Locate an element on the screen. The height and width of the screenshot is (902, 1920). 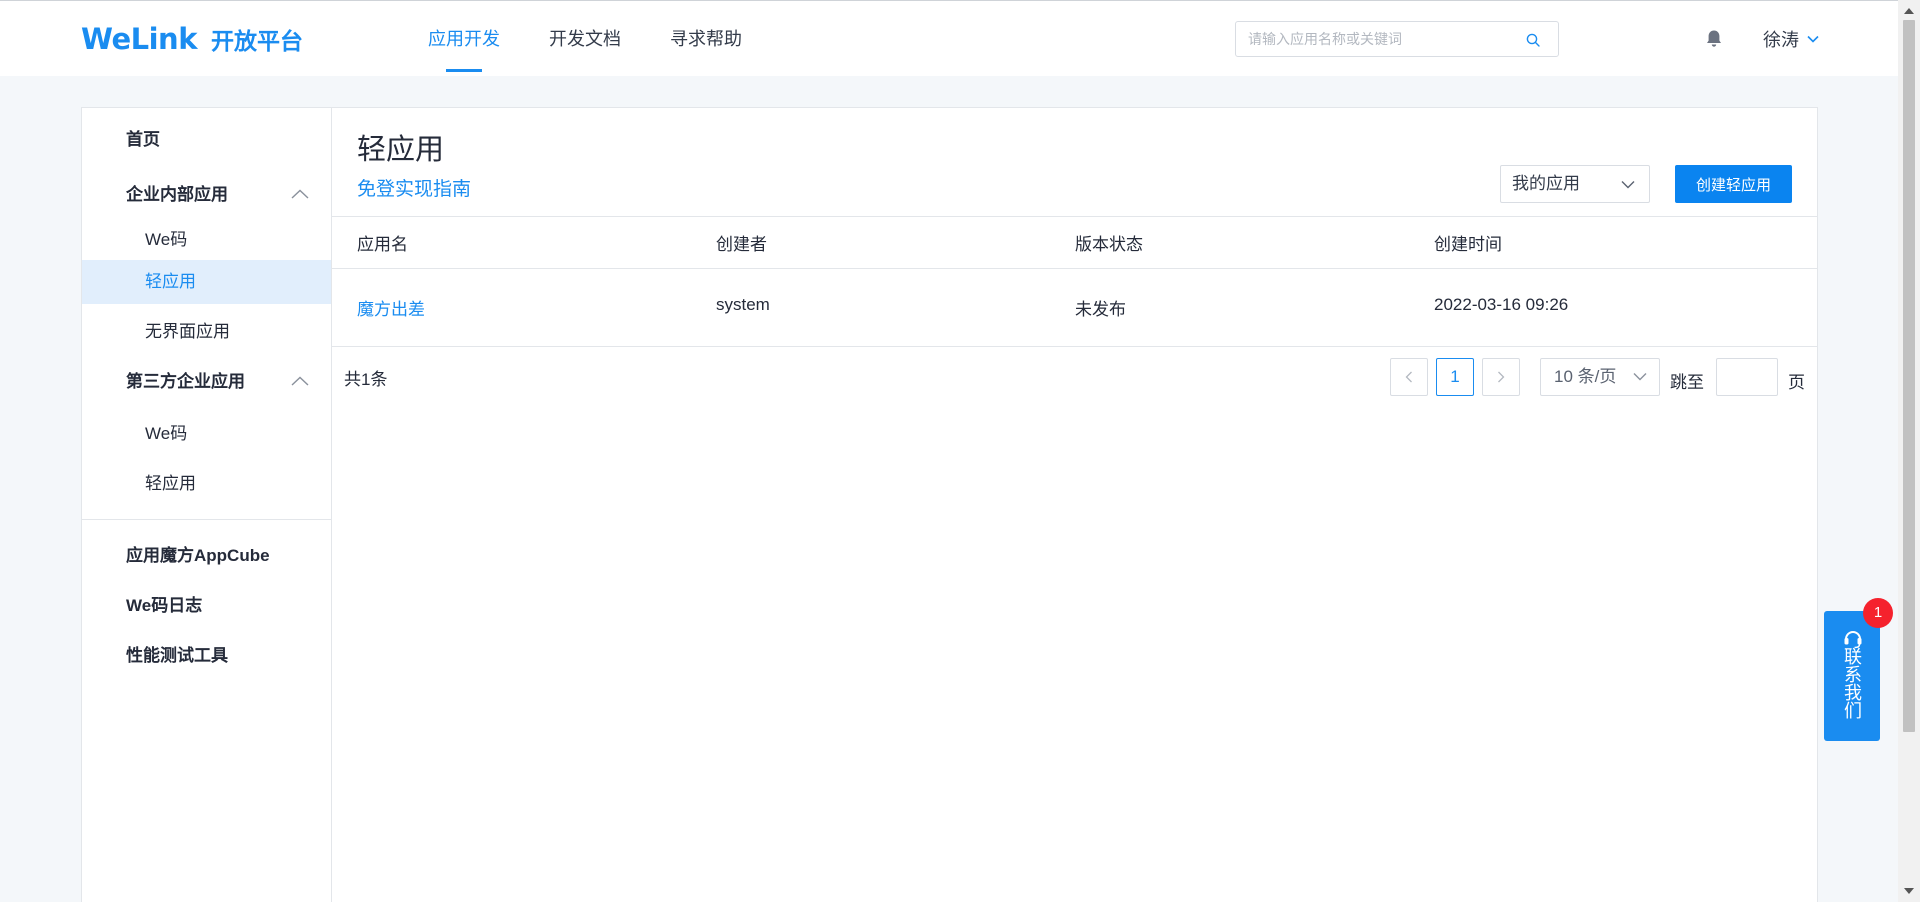
sidebar-item-home: 首页 is located at coordinates (206, 140).